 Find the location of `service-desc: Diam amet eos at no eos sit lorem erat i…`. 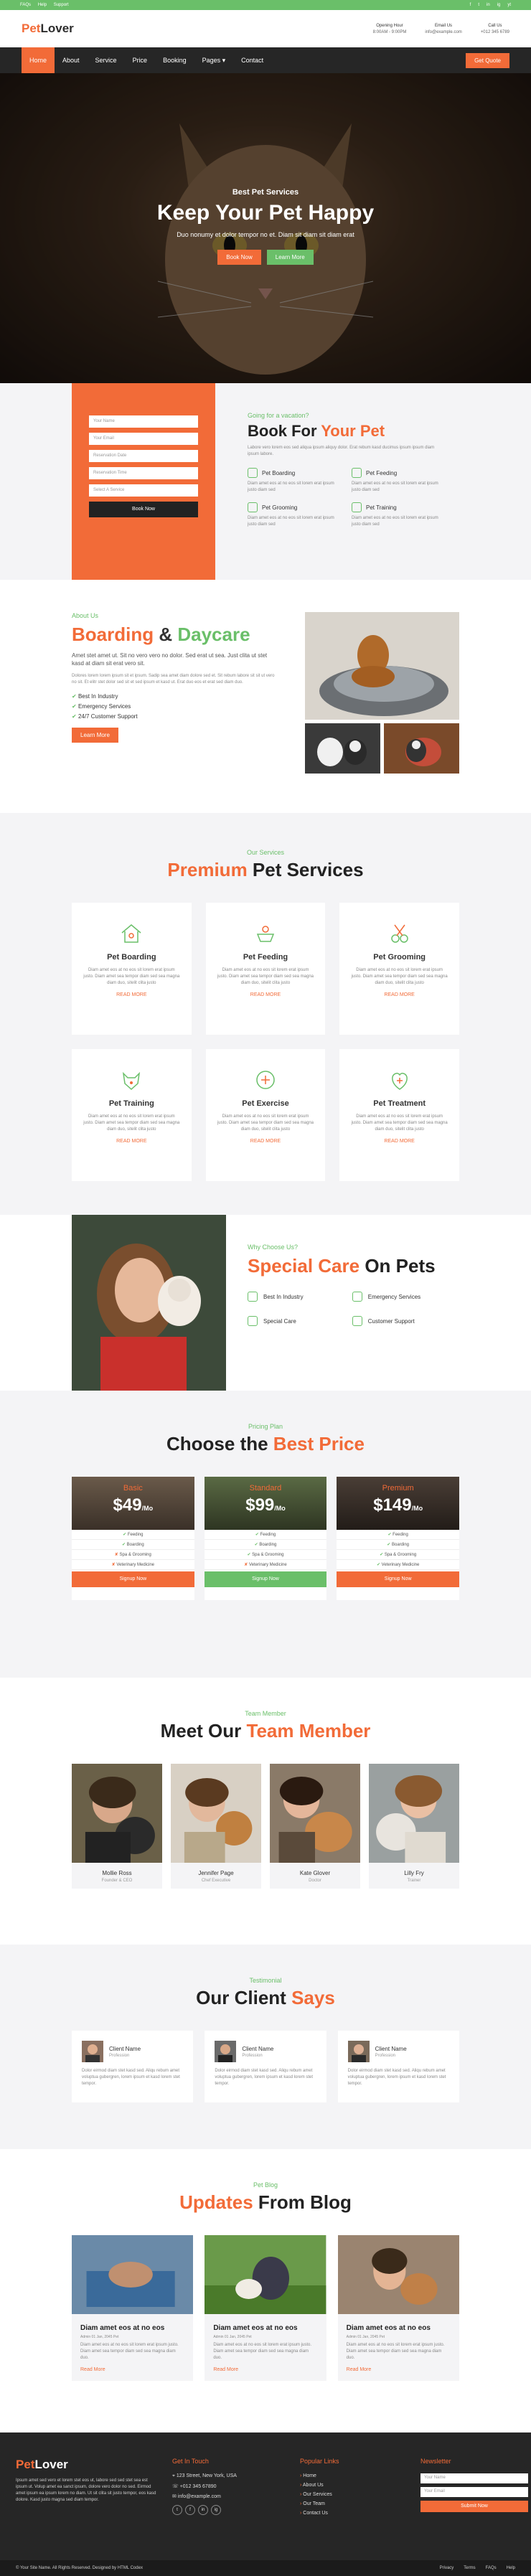

service-desc: Diam amet eos at no eos sit lorem erat i… is located at coordinates (400, 976).